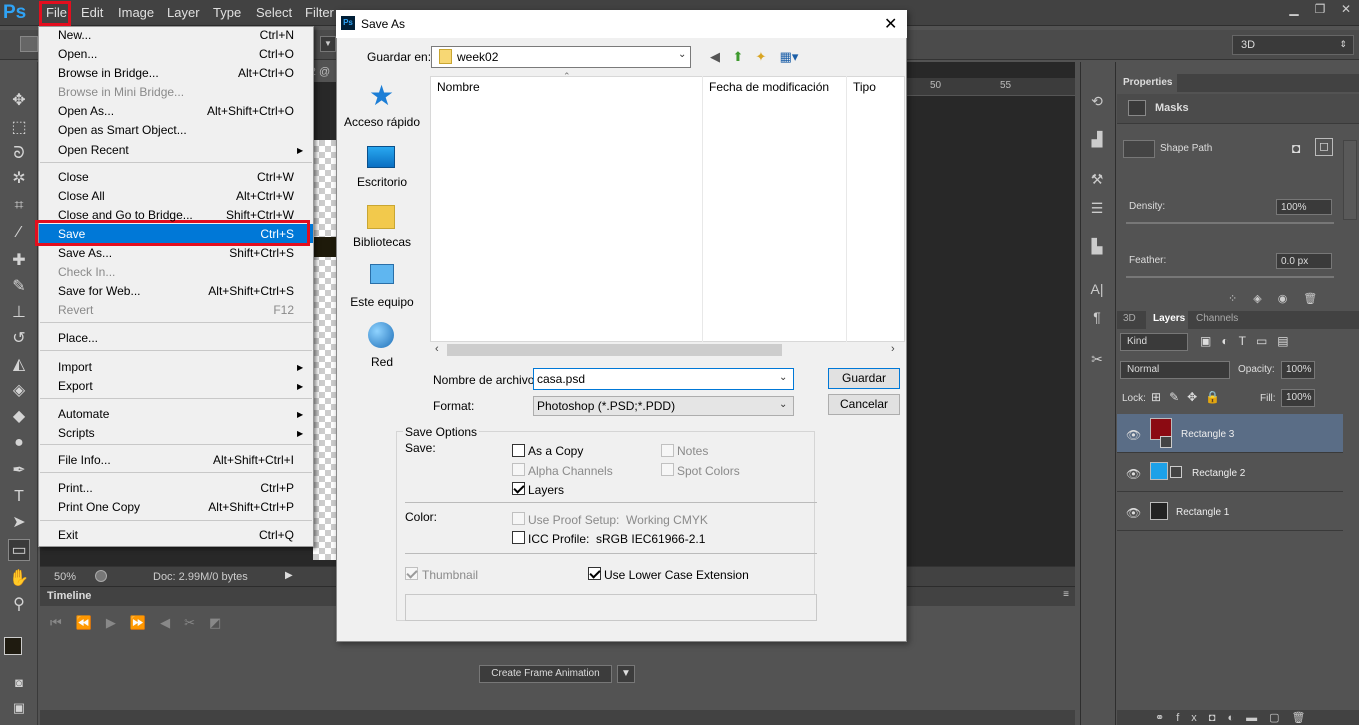  What do you see at coordinates (1169, 318) in the screenshot?
I see `tab-layers: Layers` at bounding box center [1169, 318].